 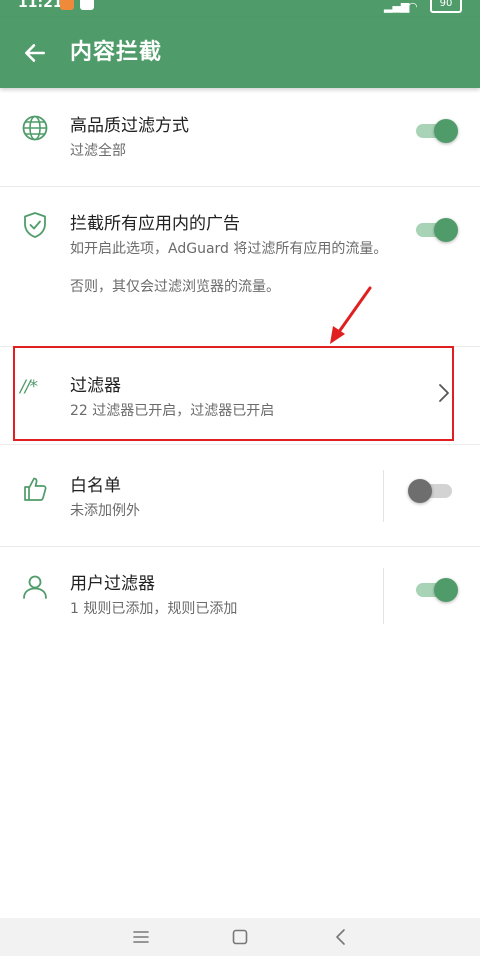 I want to click on battery-level: 90, so click(x=446, y=4).